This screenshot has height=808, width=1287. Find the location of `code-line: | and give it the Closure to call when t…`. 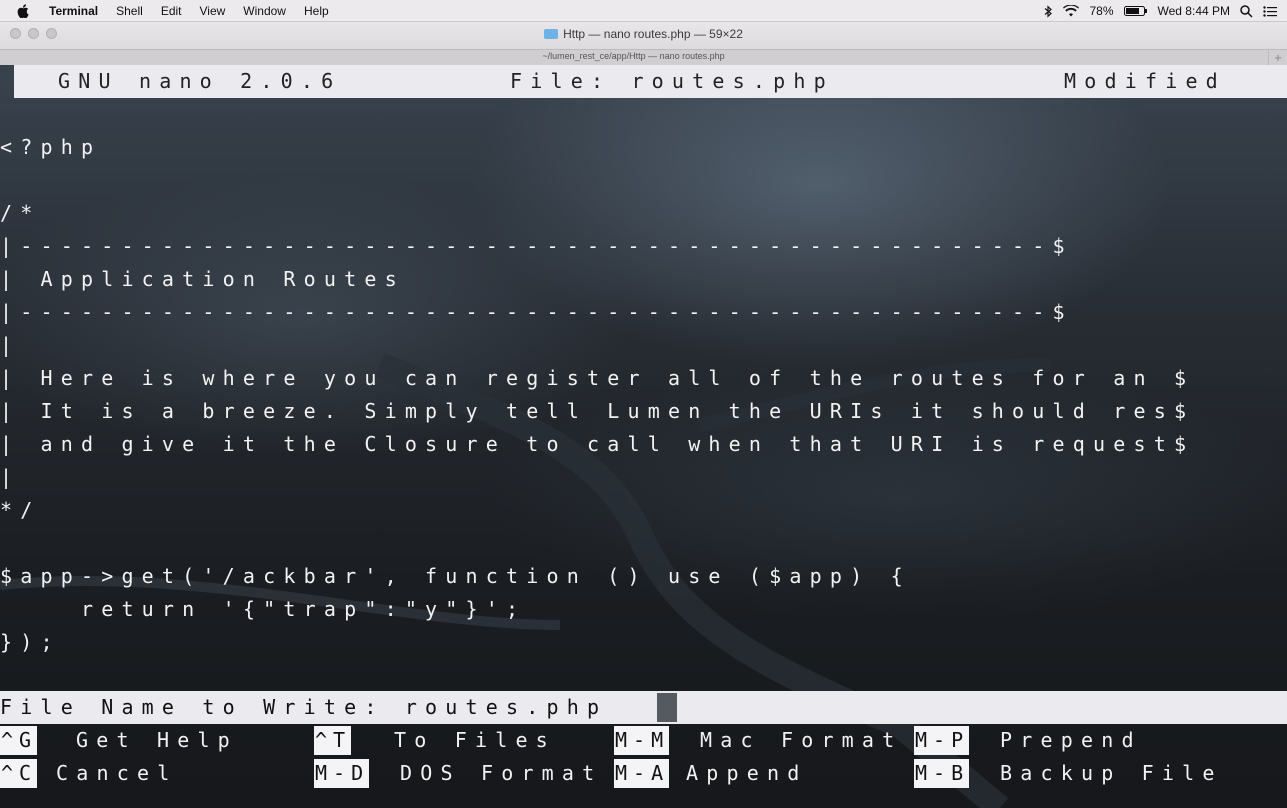

code-line: | and give it the Closure to call when t… is located at coordinates (597, 444).